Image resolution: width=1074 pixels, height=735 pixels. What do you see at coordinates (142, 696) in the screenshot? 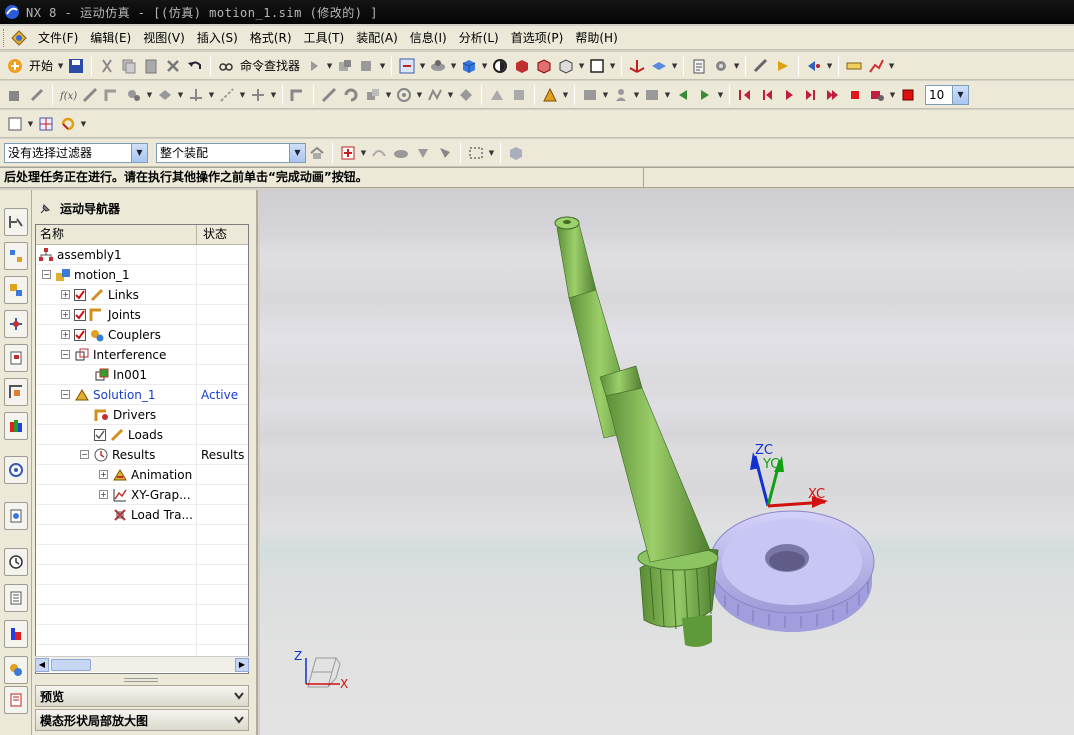
I see `preview-section: 预览` at bounding box center [142, 696].